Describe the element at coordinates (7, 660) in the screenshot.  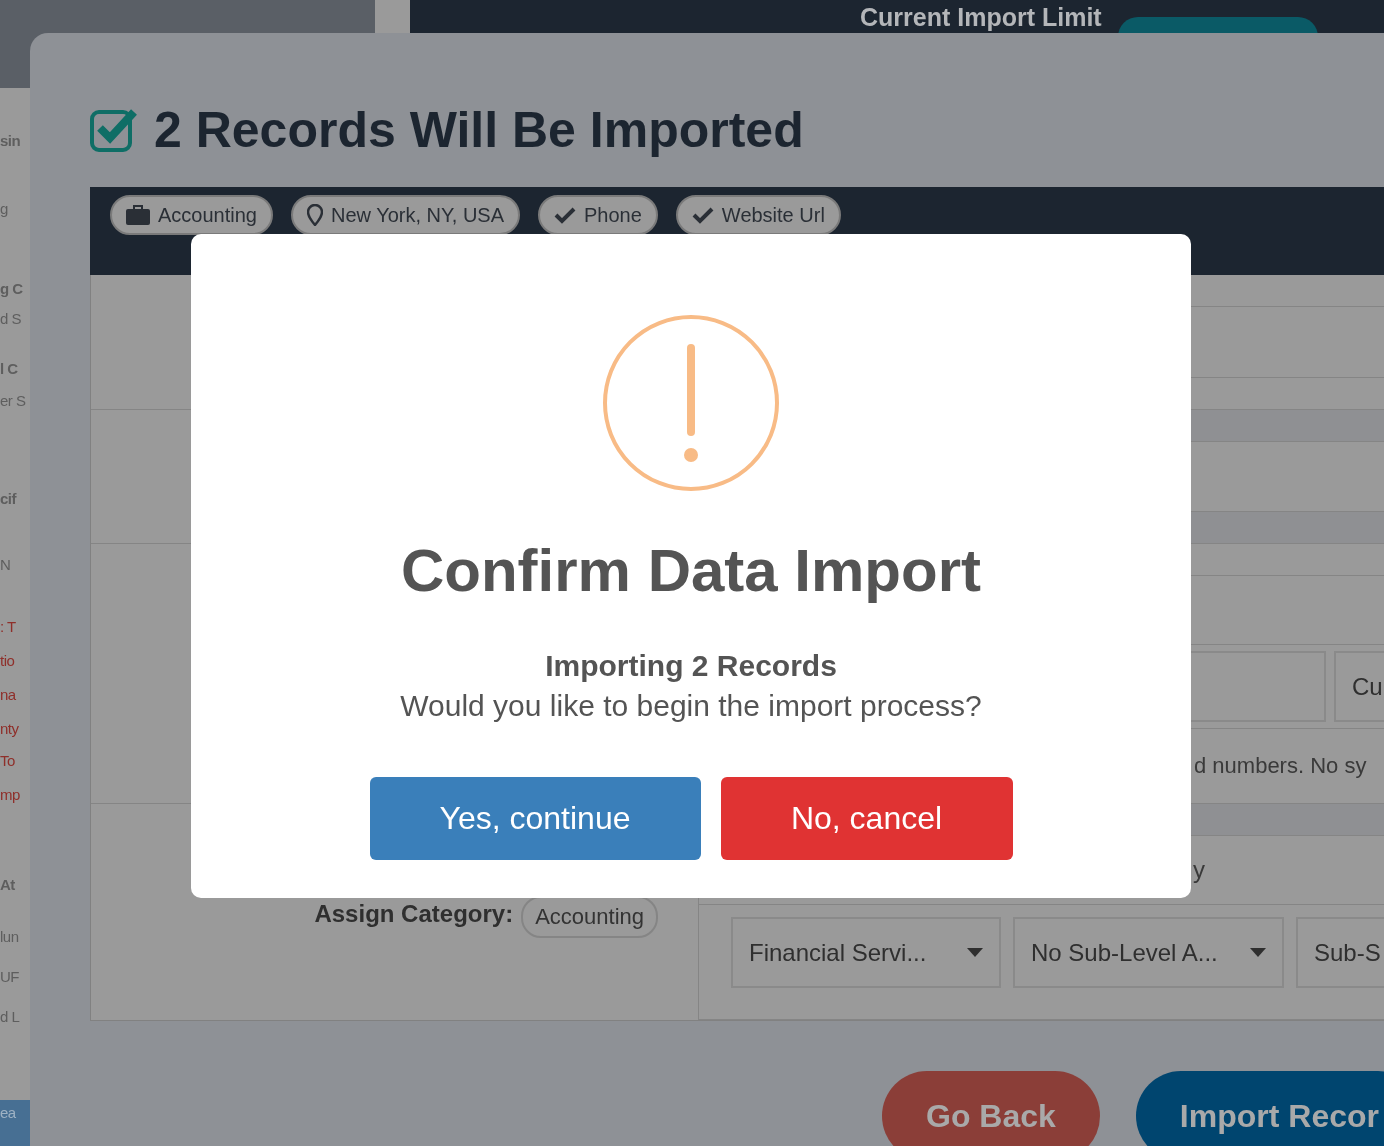
I see `sidebar-text: tio` at that location.